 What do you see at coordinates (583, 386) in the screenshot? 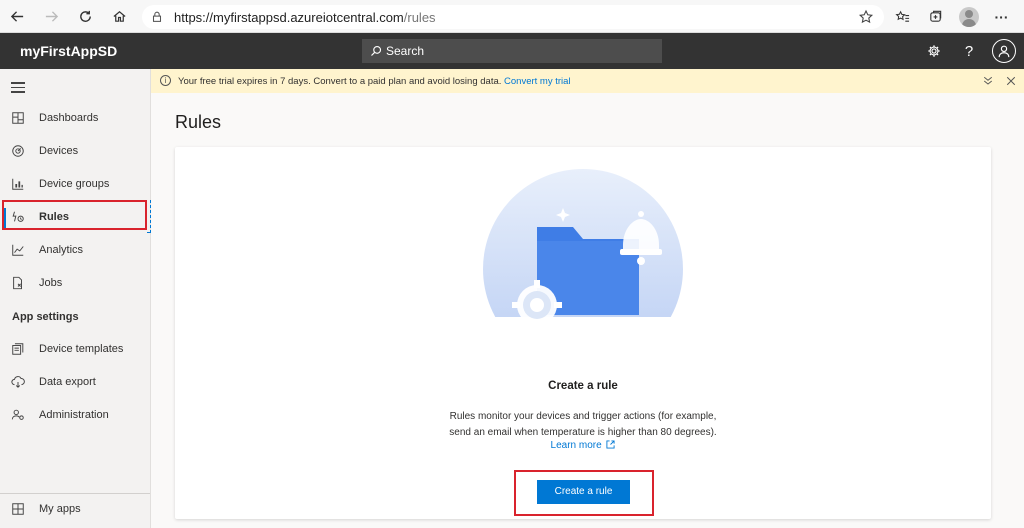
I see `empty-state-title: Create a rule` at bounding box center [583, 386].